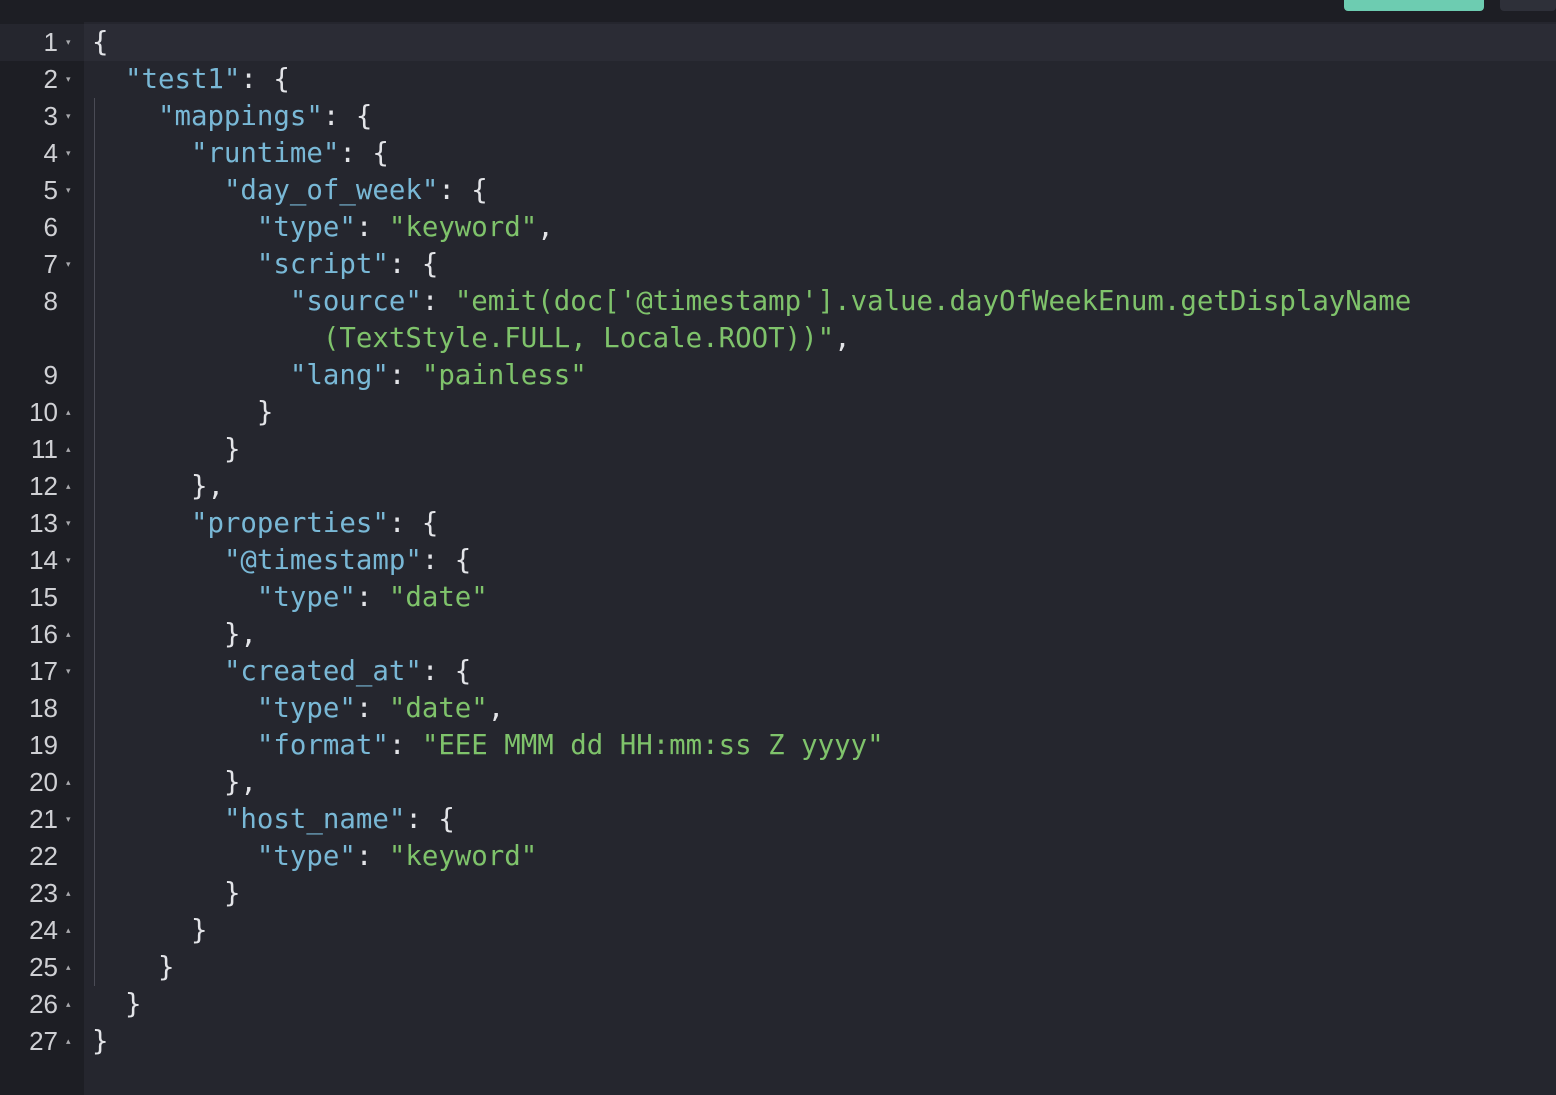 The width and height of the screenshot is (1556, 1095). I want to click on line-number-27: 27 ▴, so click(42, 1041).